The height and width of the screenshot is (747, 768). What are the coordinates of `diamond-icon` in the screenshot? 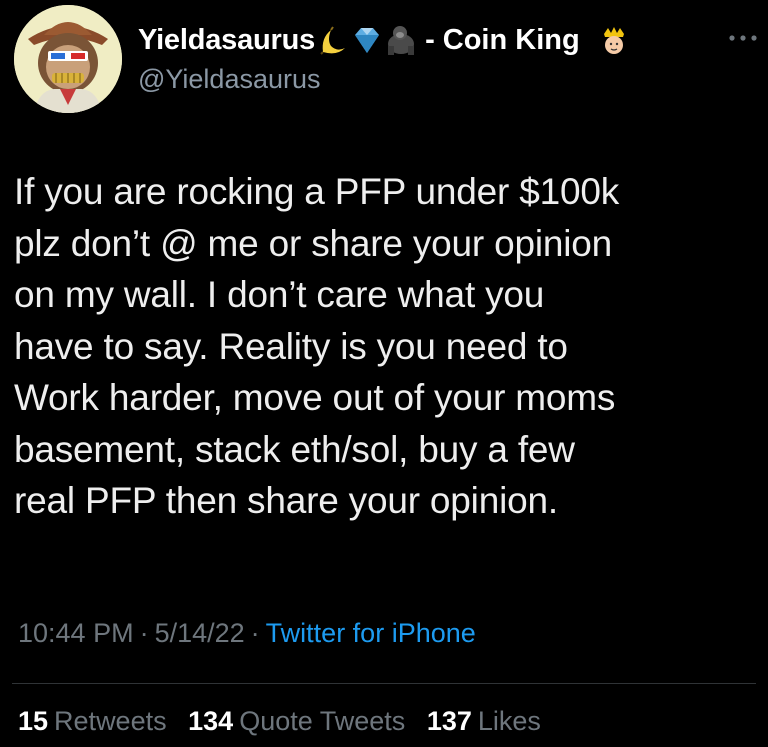 It's located at (367, 40).